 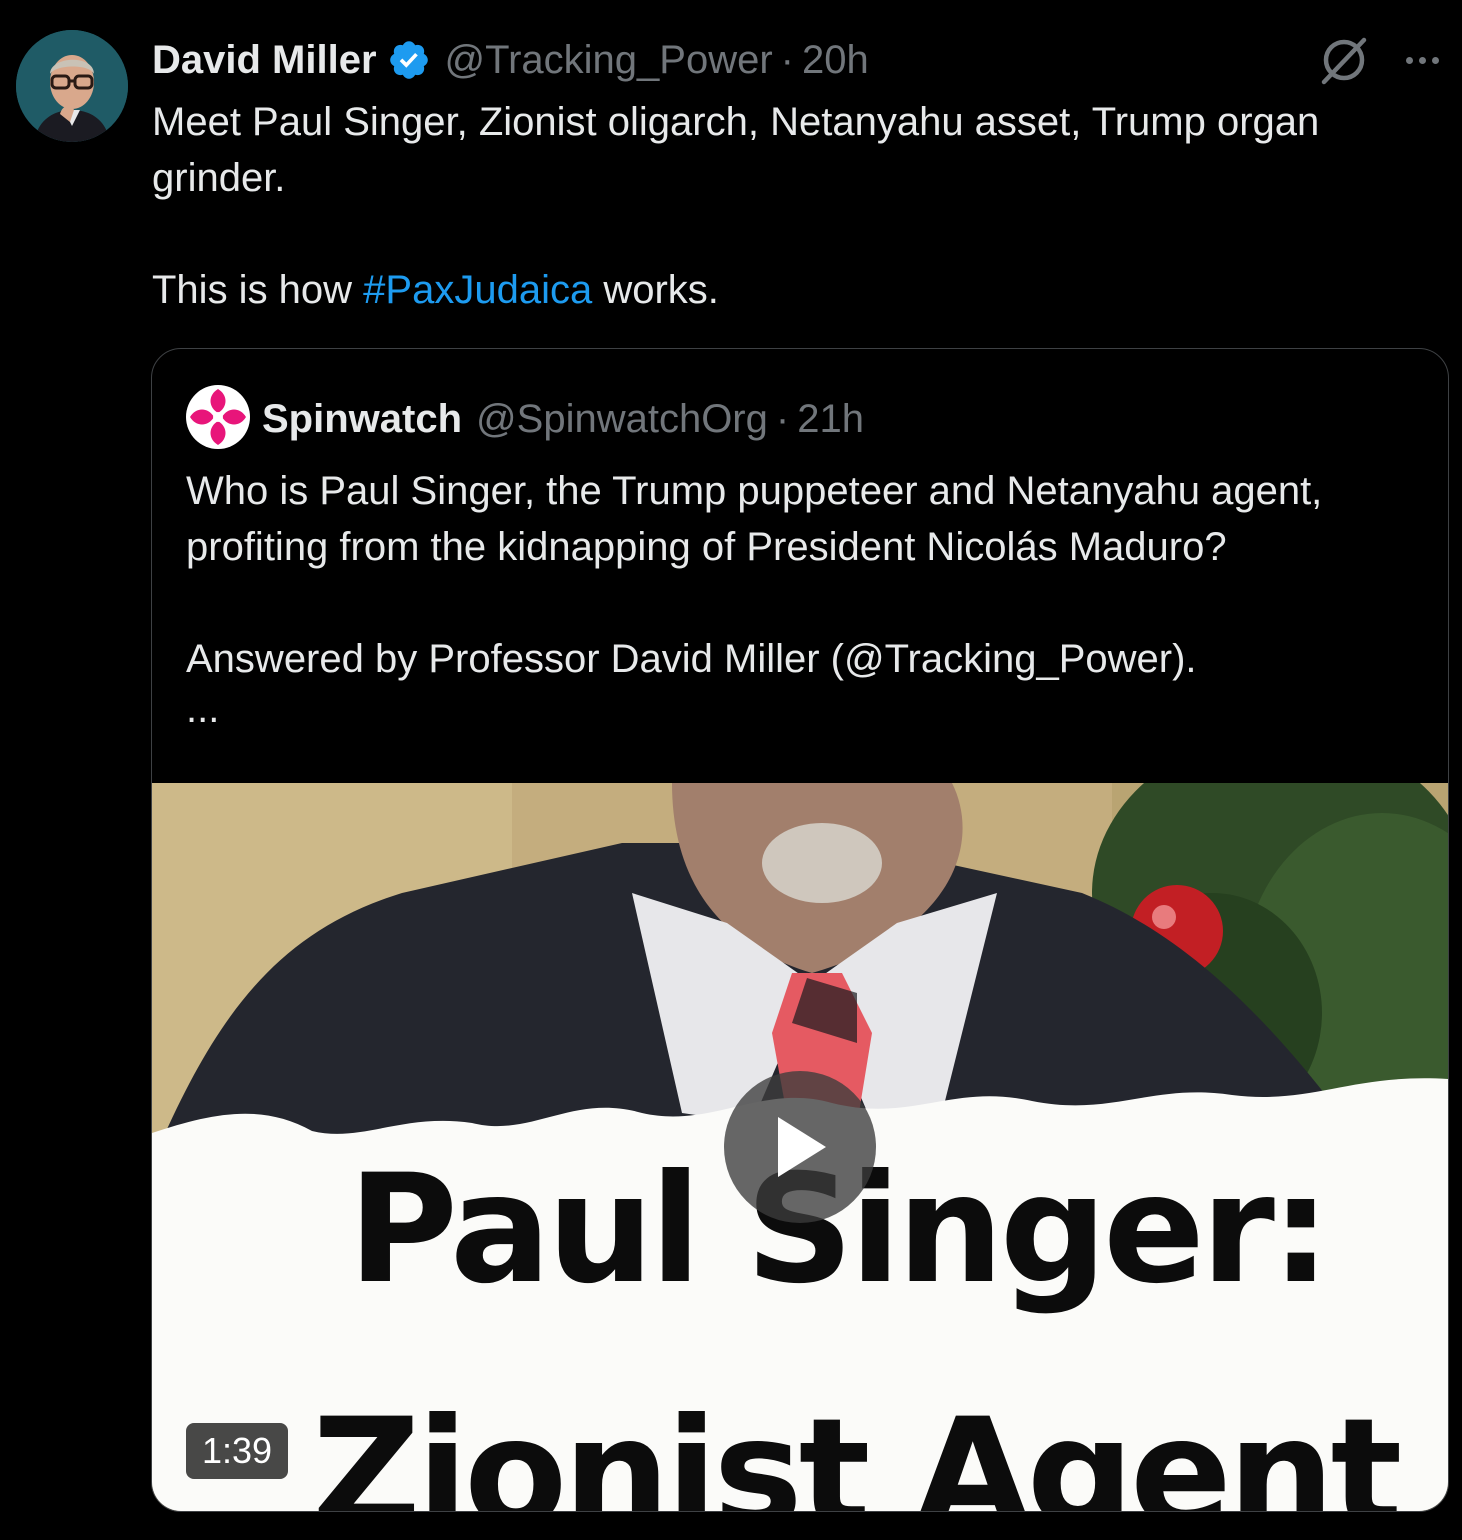 What do you see at coordinates (655, 290) in the screenshot?
I see `post-text-after-hashtag: works.` at bounding box center [655, 290].